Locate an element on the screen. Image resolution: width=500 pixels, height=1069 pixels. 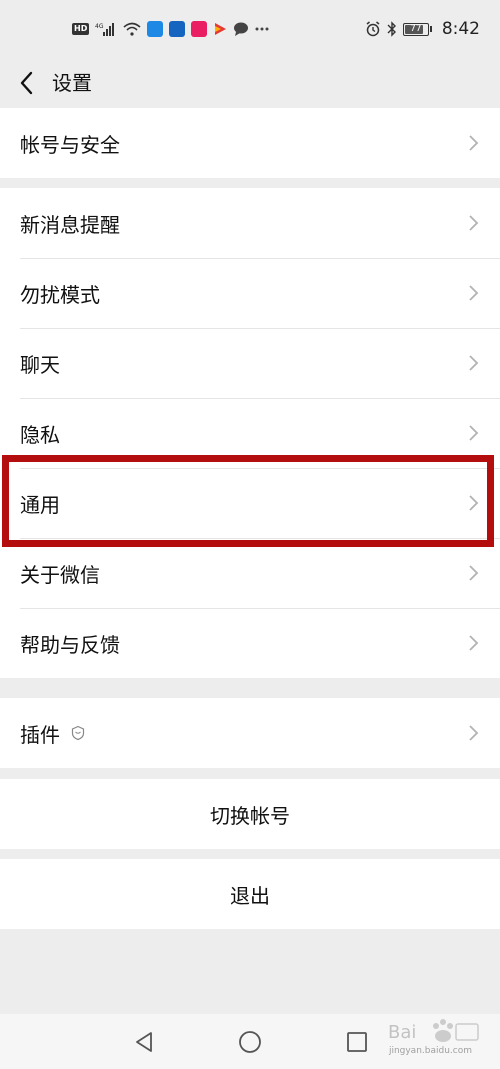
svg-text: 4G is located at coordinates (99, 26).